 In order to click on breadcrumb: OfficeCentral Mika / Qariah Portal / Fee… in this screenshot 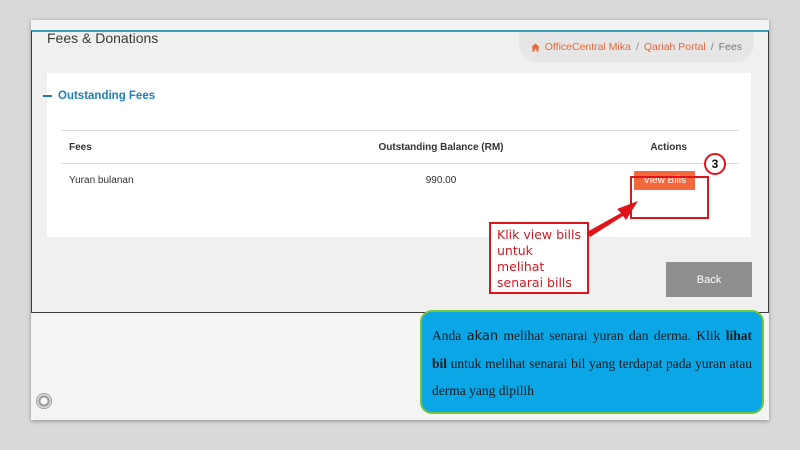, I will do `click(636, 47)`.